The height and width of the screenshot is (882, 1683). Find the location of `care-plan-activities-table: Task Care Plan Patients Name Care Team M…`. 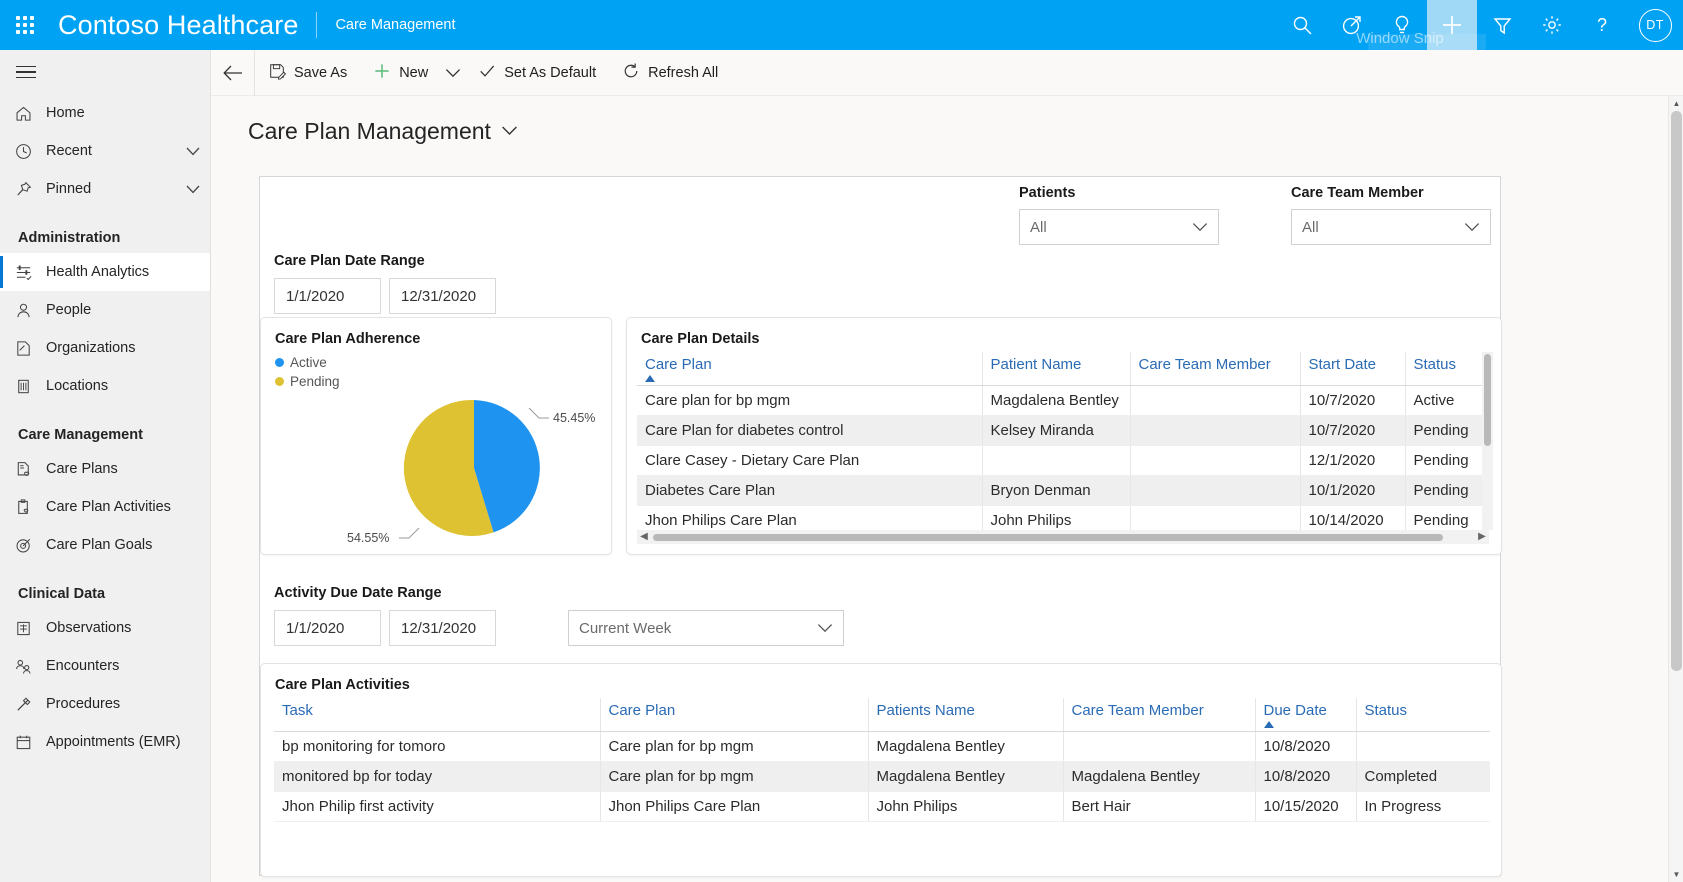

care-plan-activities-table: Task Care Plan Patients Name Care Team M… is located at coordinates (882, 760).